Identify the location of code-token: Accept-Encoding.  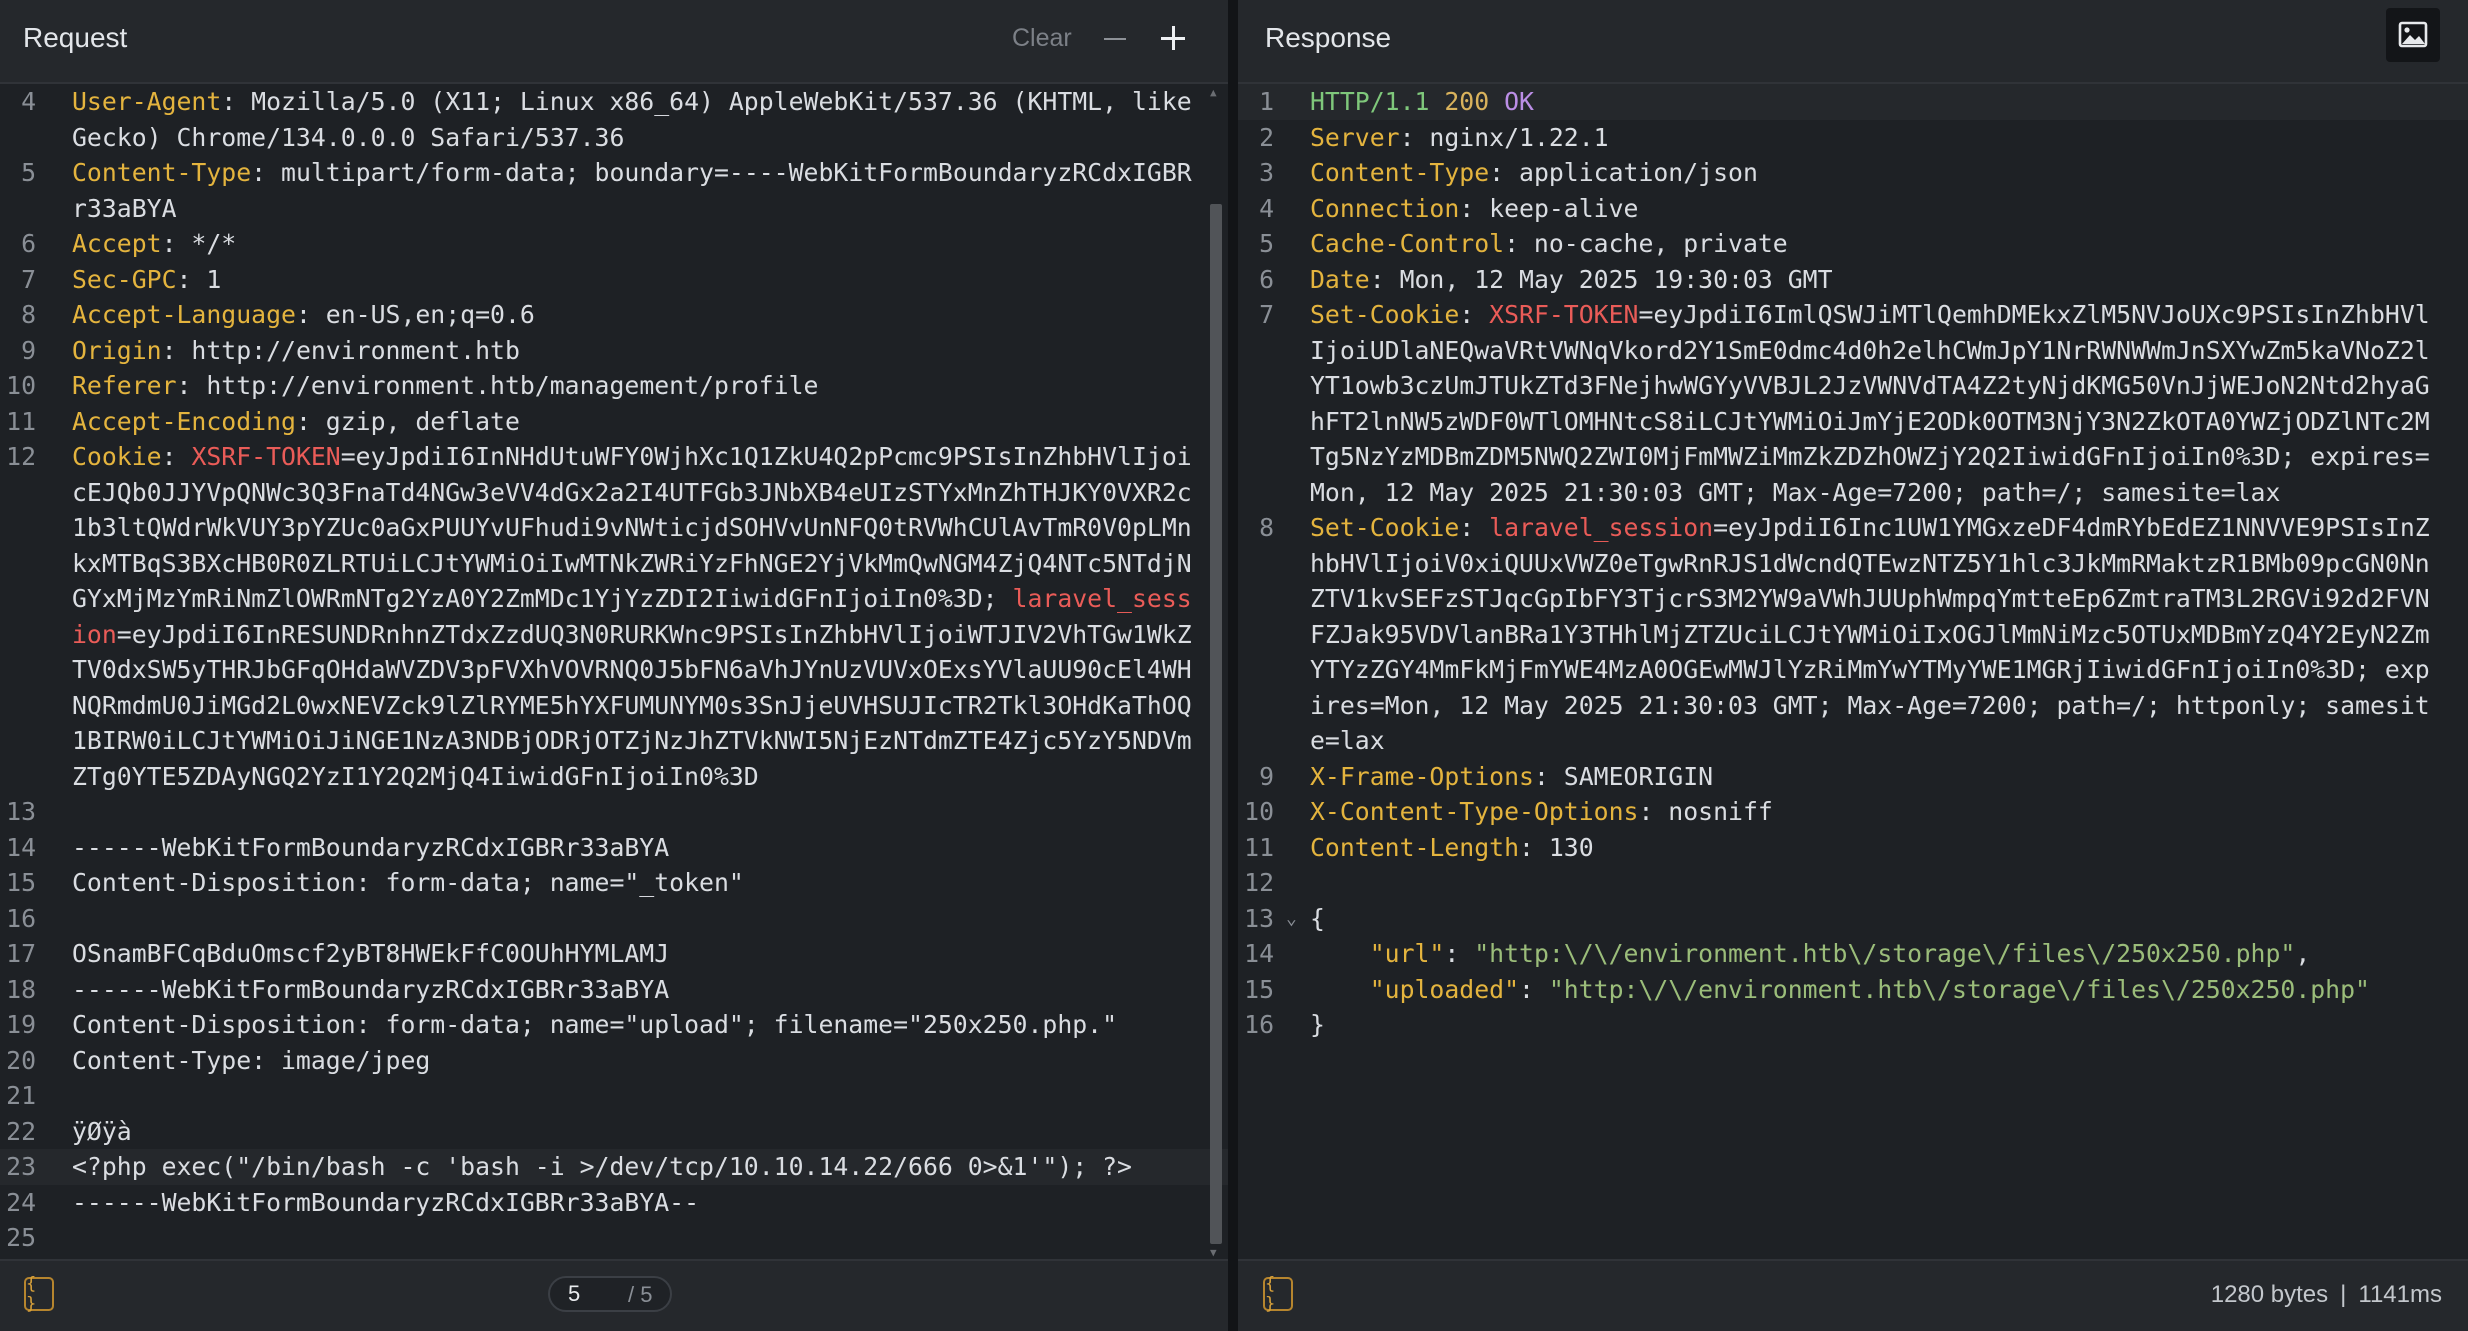
(184, 421).